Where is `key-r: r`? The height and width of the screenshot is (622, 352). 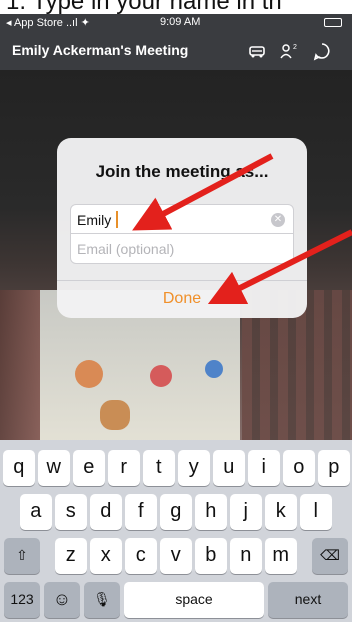
key-r: r is located at coordinates (124, 468).